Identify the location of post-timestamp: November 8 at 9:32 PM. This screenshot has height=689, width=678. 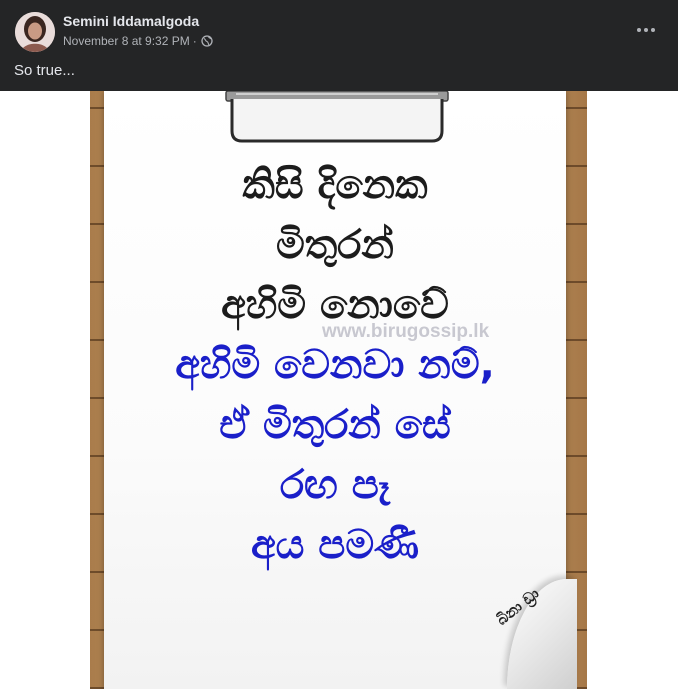
(126, 41).